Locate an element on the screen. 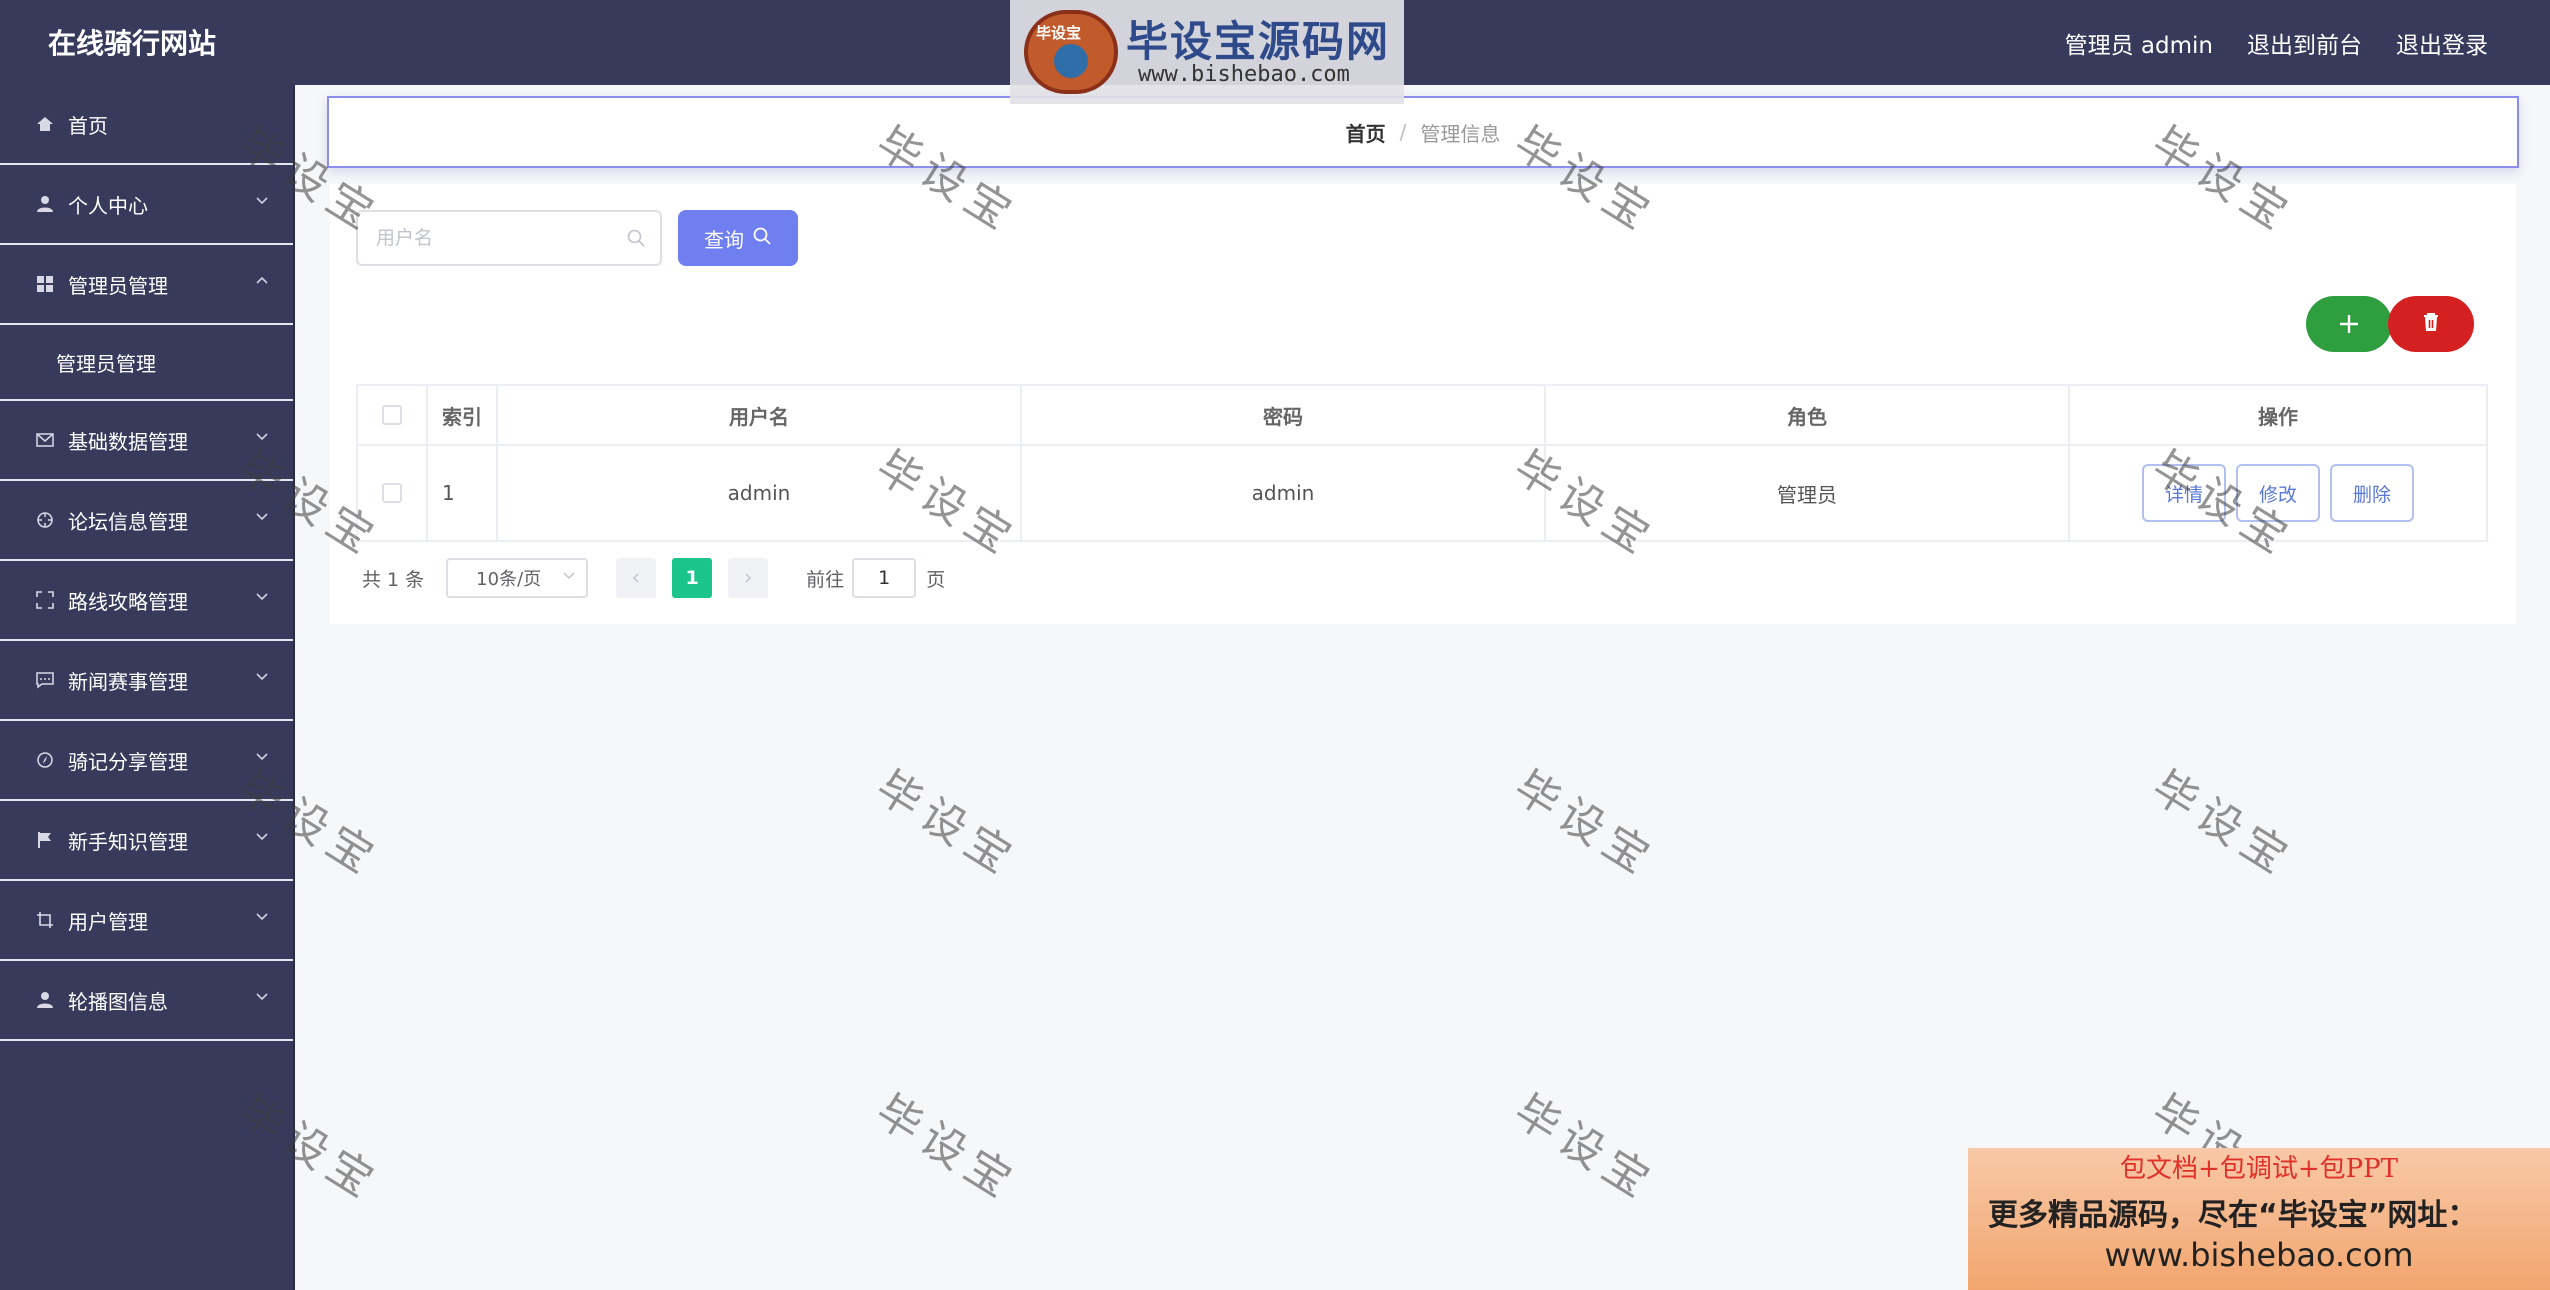  sidebar-subitem-label: 管理员管理 is located at coordinates (106, 363).